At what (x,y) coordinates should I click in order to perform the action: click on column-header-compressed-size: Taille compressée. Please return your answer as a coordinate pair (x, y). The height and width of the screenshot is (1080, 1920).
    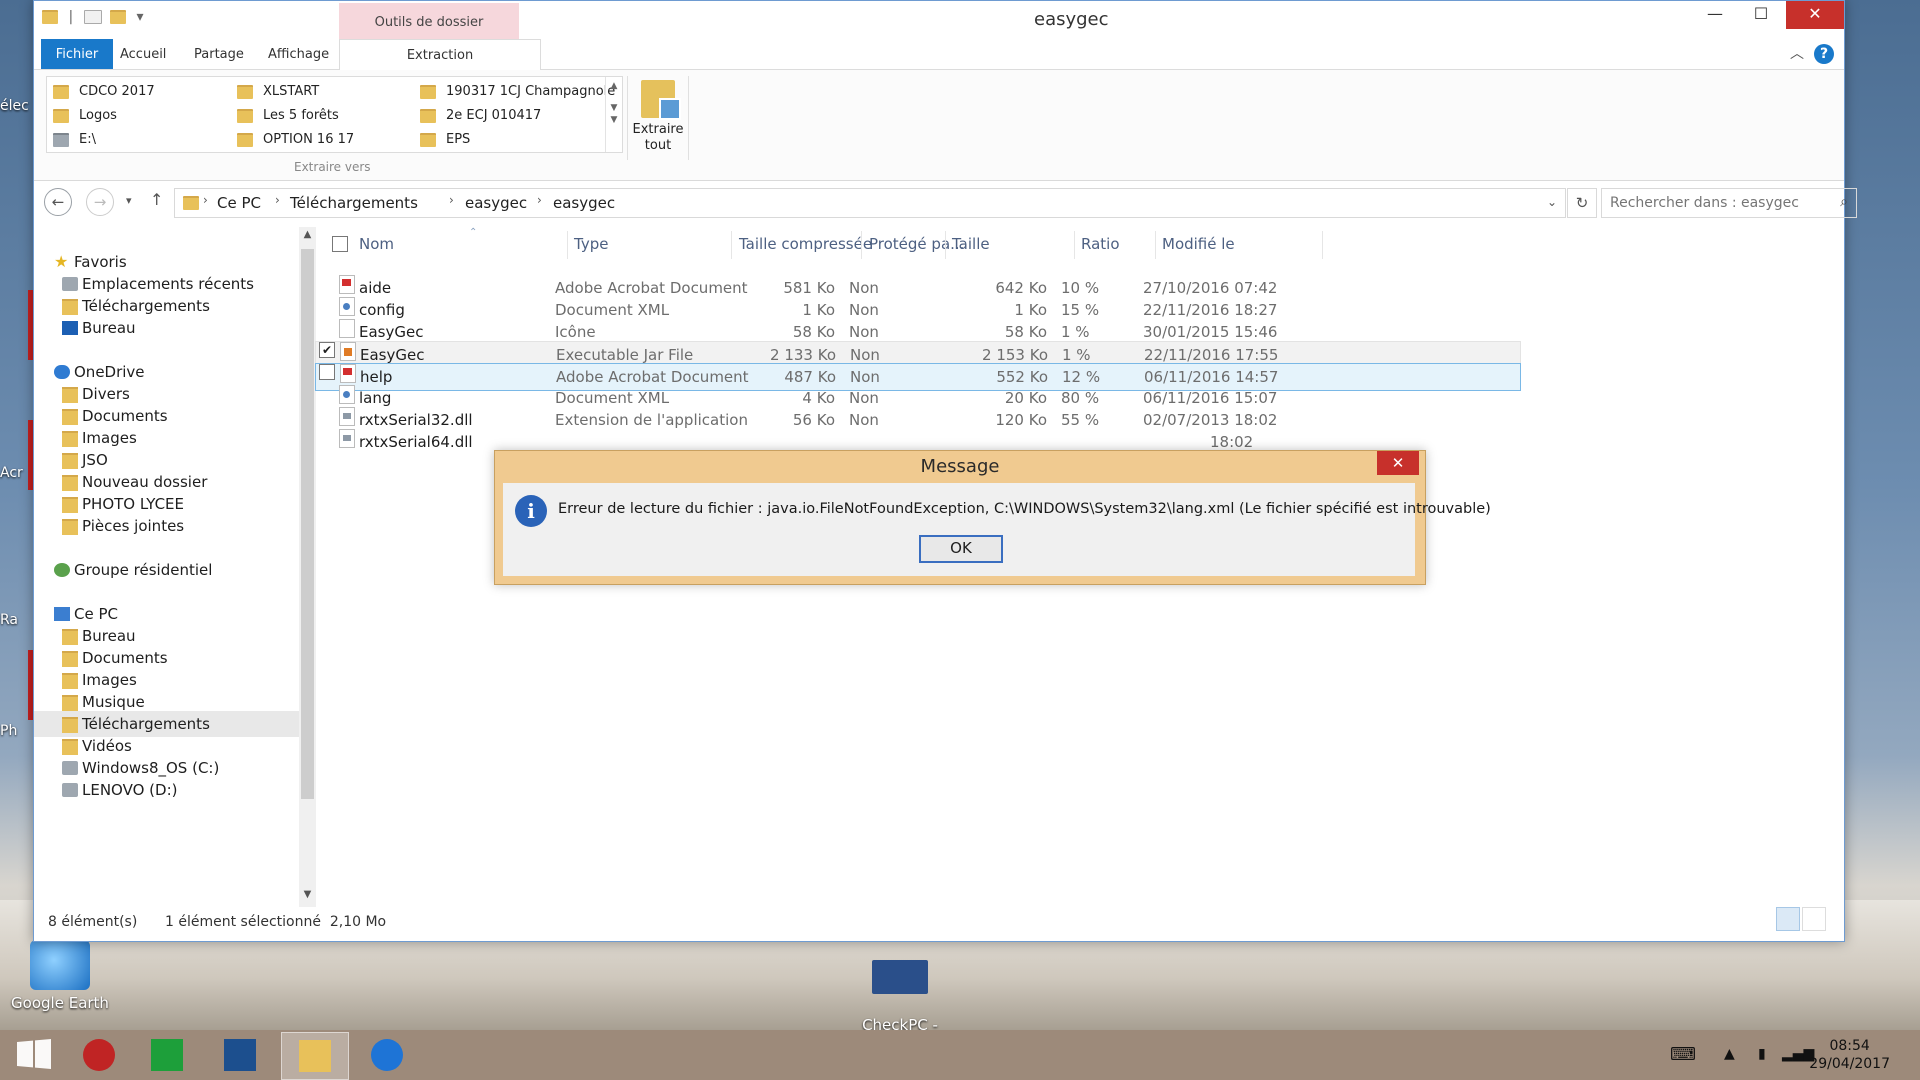
    Looking at the image, I should click on (805, 244).